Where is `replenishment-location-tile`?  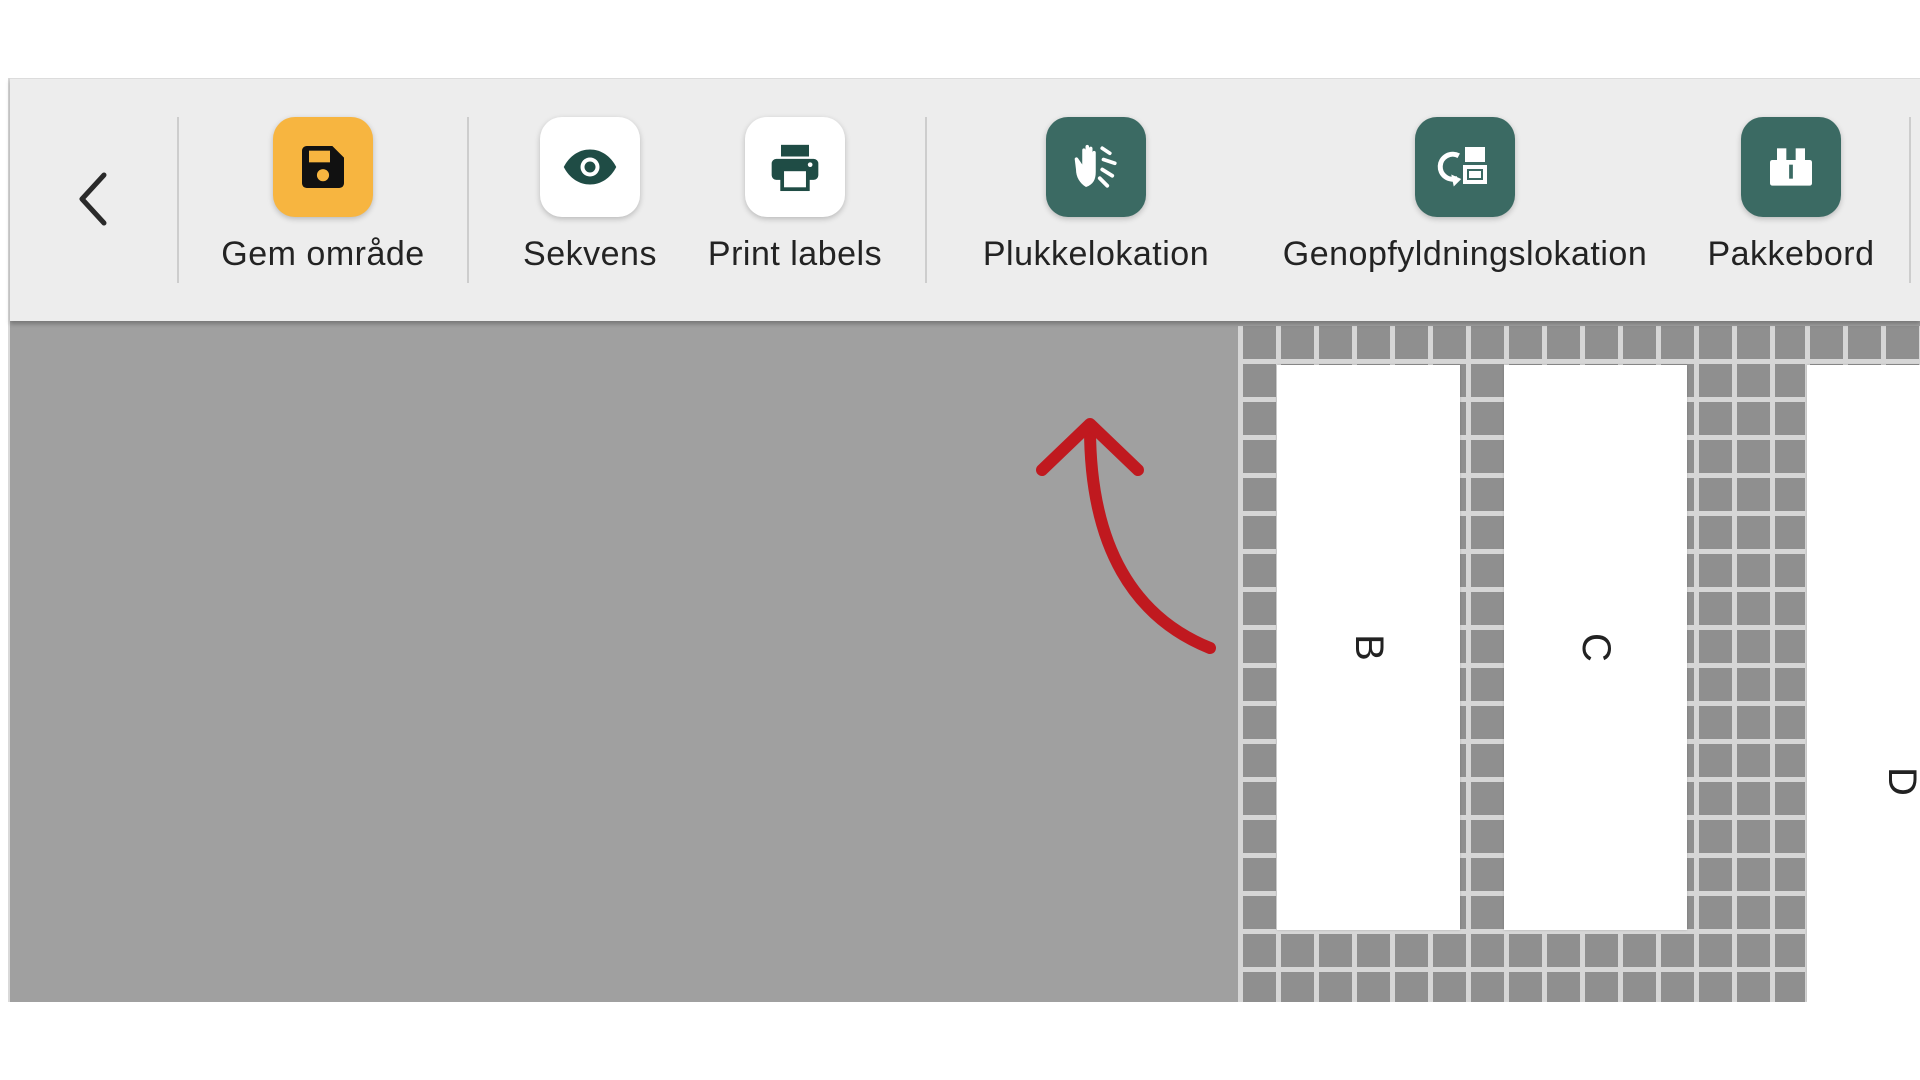 replenishment-location-tile is located at coordinates (1465, 167).